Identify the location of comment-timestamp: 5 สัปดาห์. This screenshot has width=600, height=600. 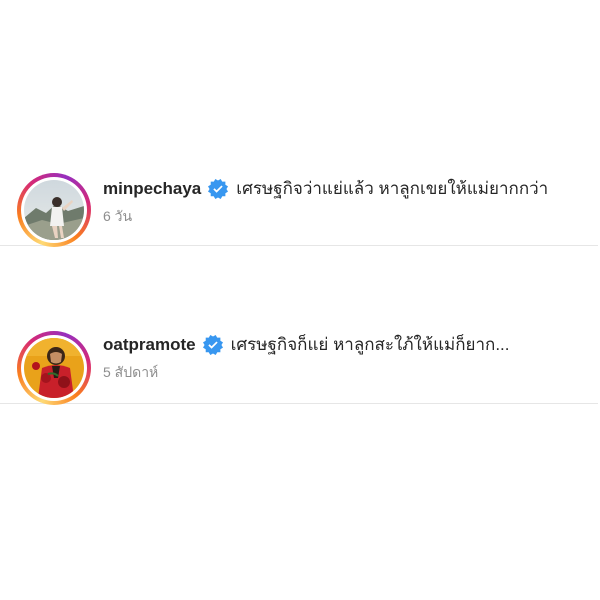
(131, 372).